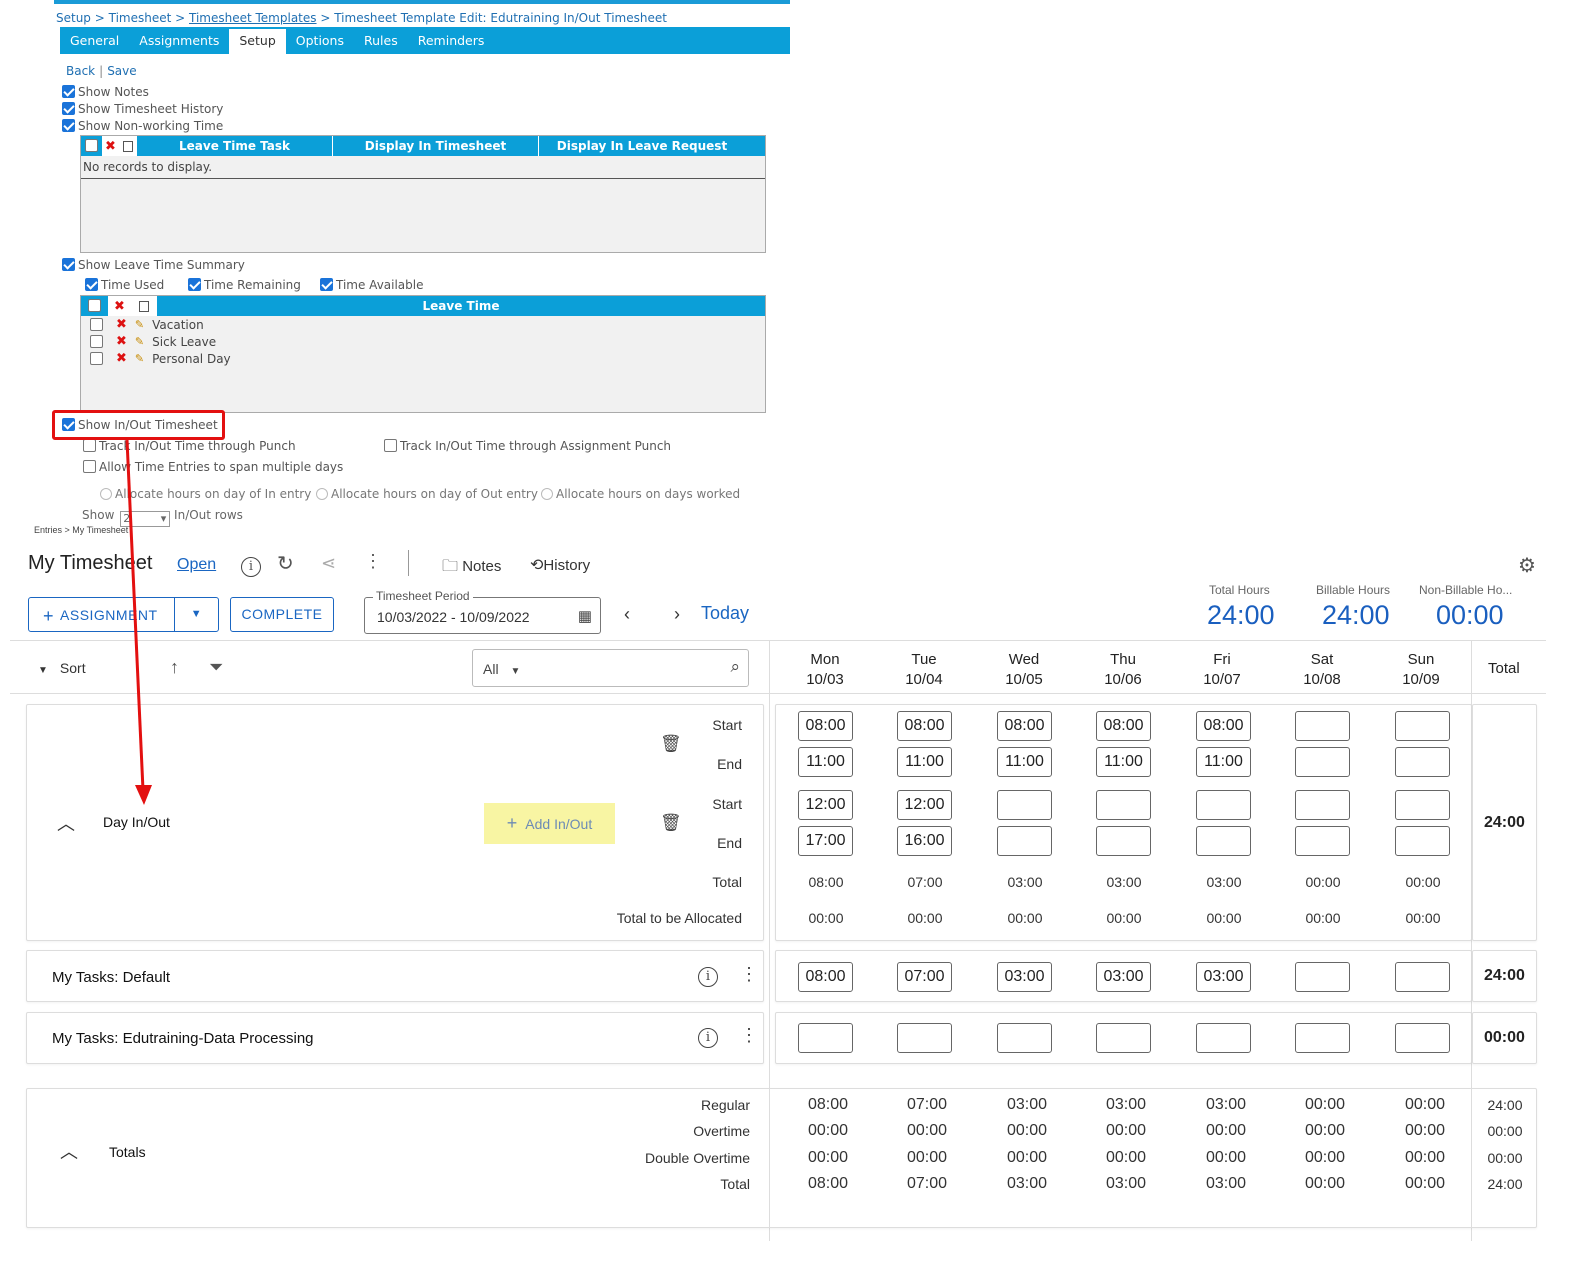 The width and height of the screenshot is (1592, 1274). I want to click on prev-period-icon: ‹, so click(627, 614).